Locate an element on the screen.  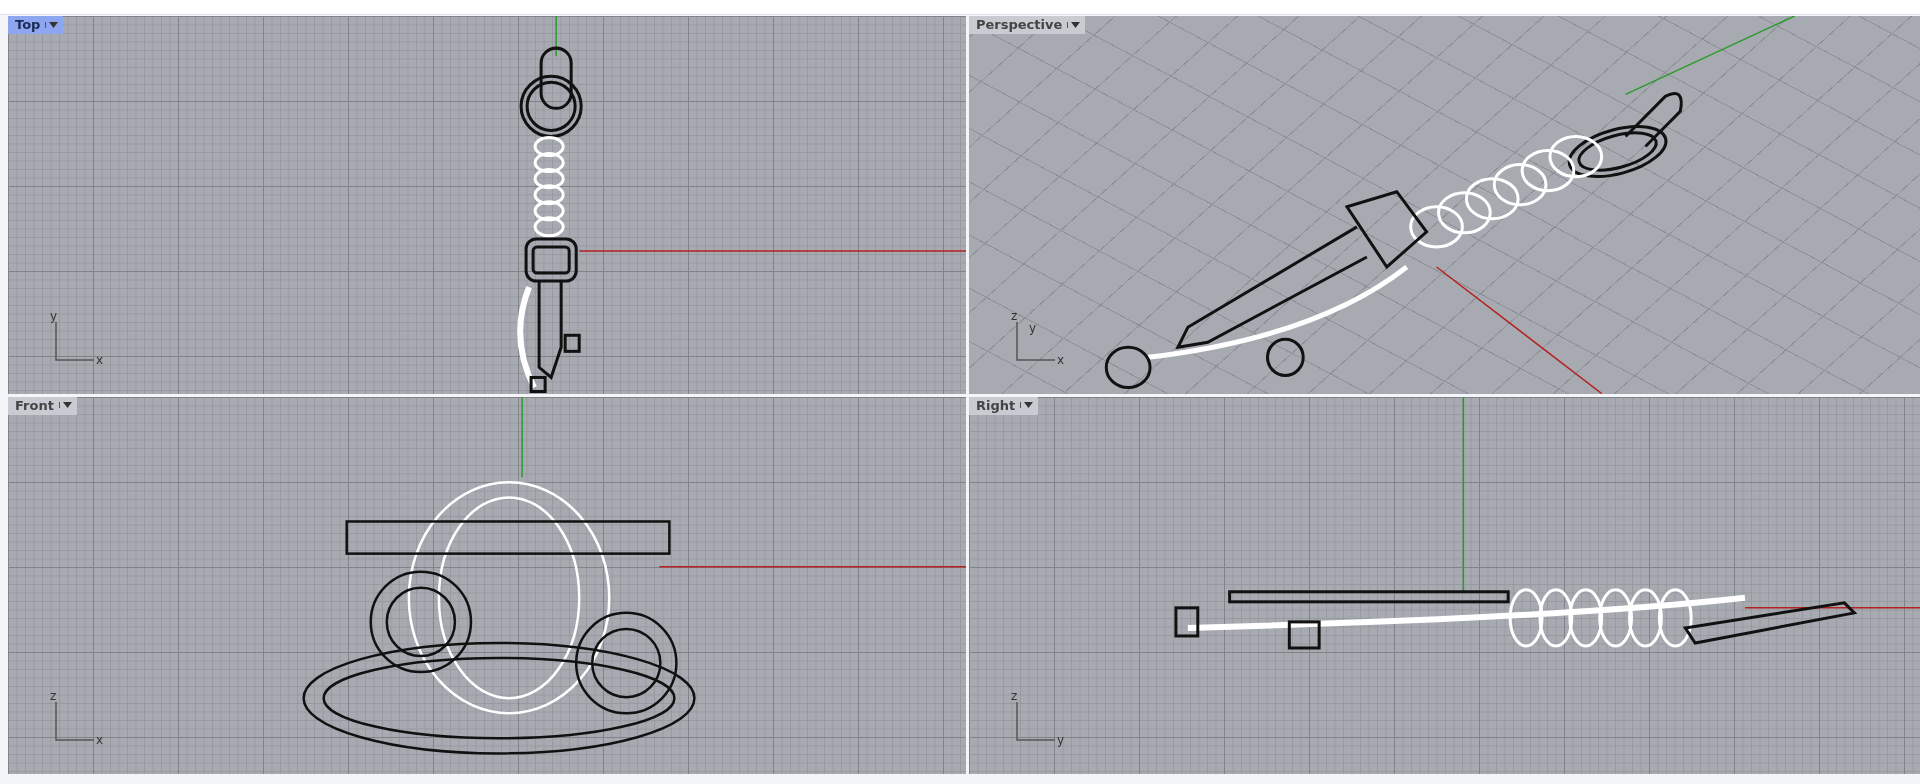
viewport-tab: Top is located at coordinates (36, 25).